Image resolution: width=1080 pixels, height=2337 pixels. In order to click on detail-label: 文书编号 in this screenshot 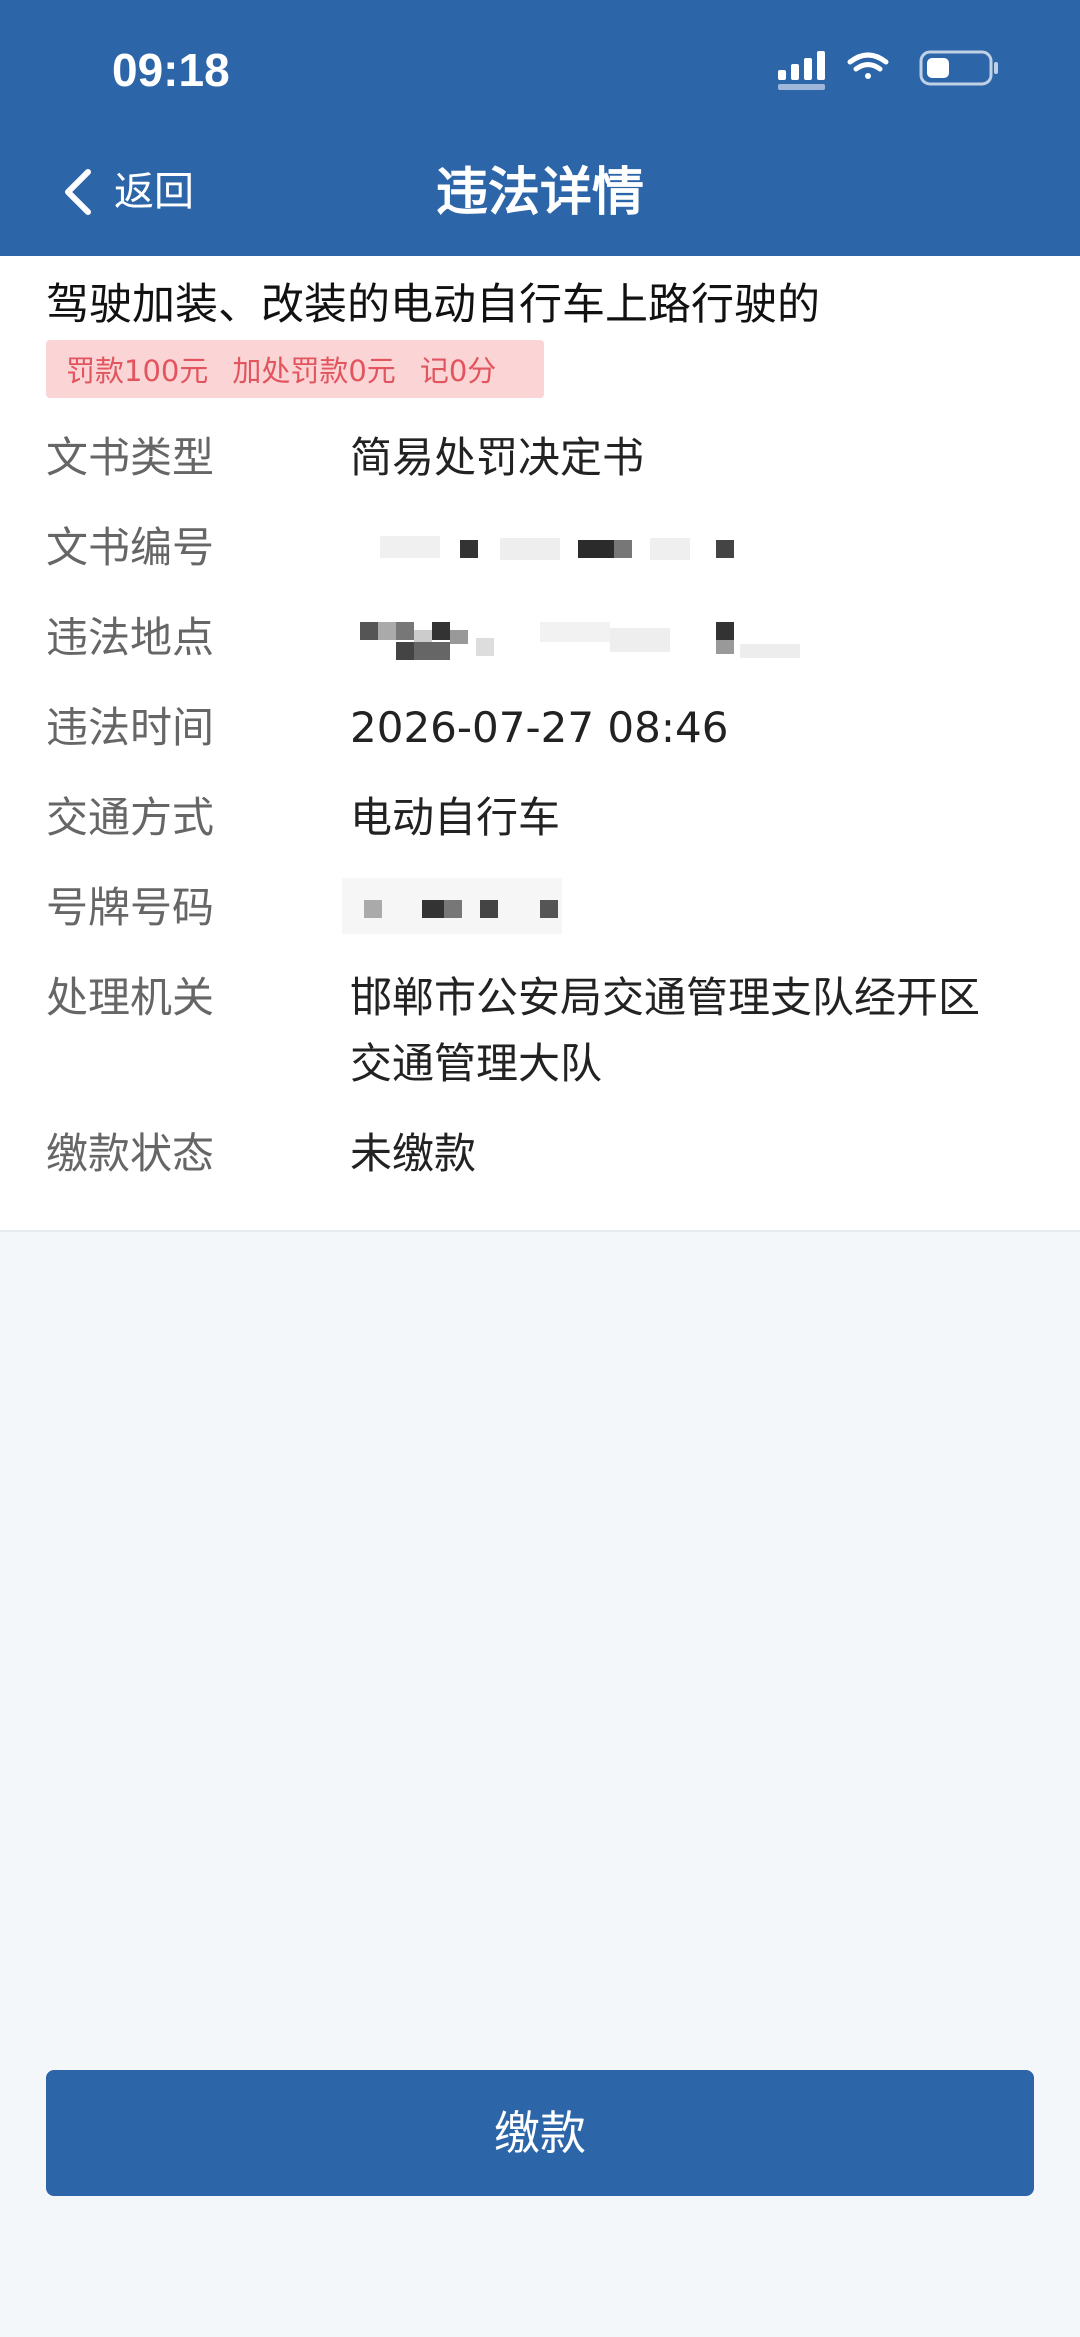, I will do `click(130, 547)`.